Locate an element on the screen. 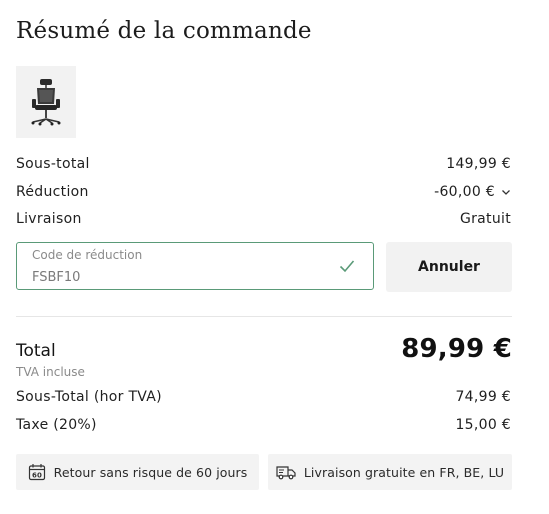  tax-value: 15,00 € is located at coordinates (483, 425).